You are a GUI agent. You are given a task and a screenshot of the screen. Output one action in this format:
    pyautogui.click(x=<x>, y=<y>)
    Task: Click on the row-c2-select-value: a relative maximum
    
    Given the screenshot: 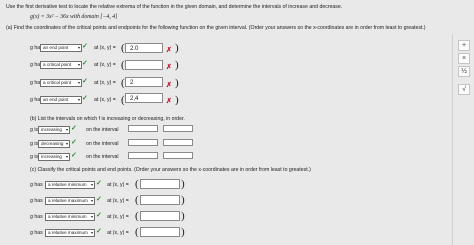 What is the action you would take?
    pyautogui.click(x=68, y=200)
    